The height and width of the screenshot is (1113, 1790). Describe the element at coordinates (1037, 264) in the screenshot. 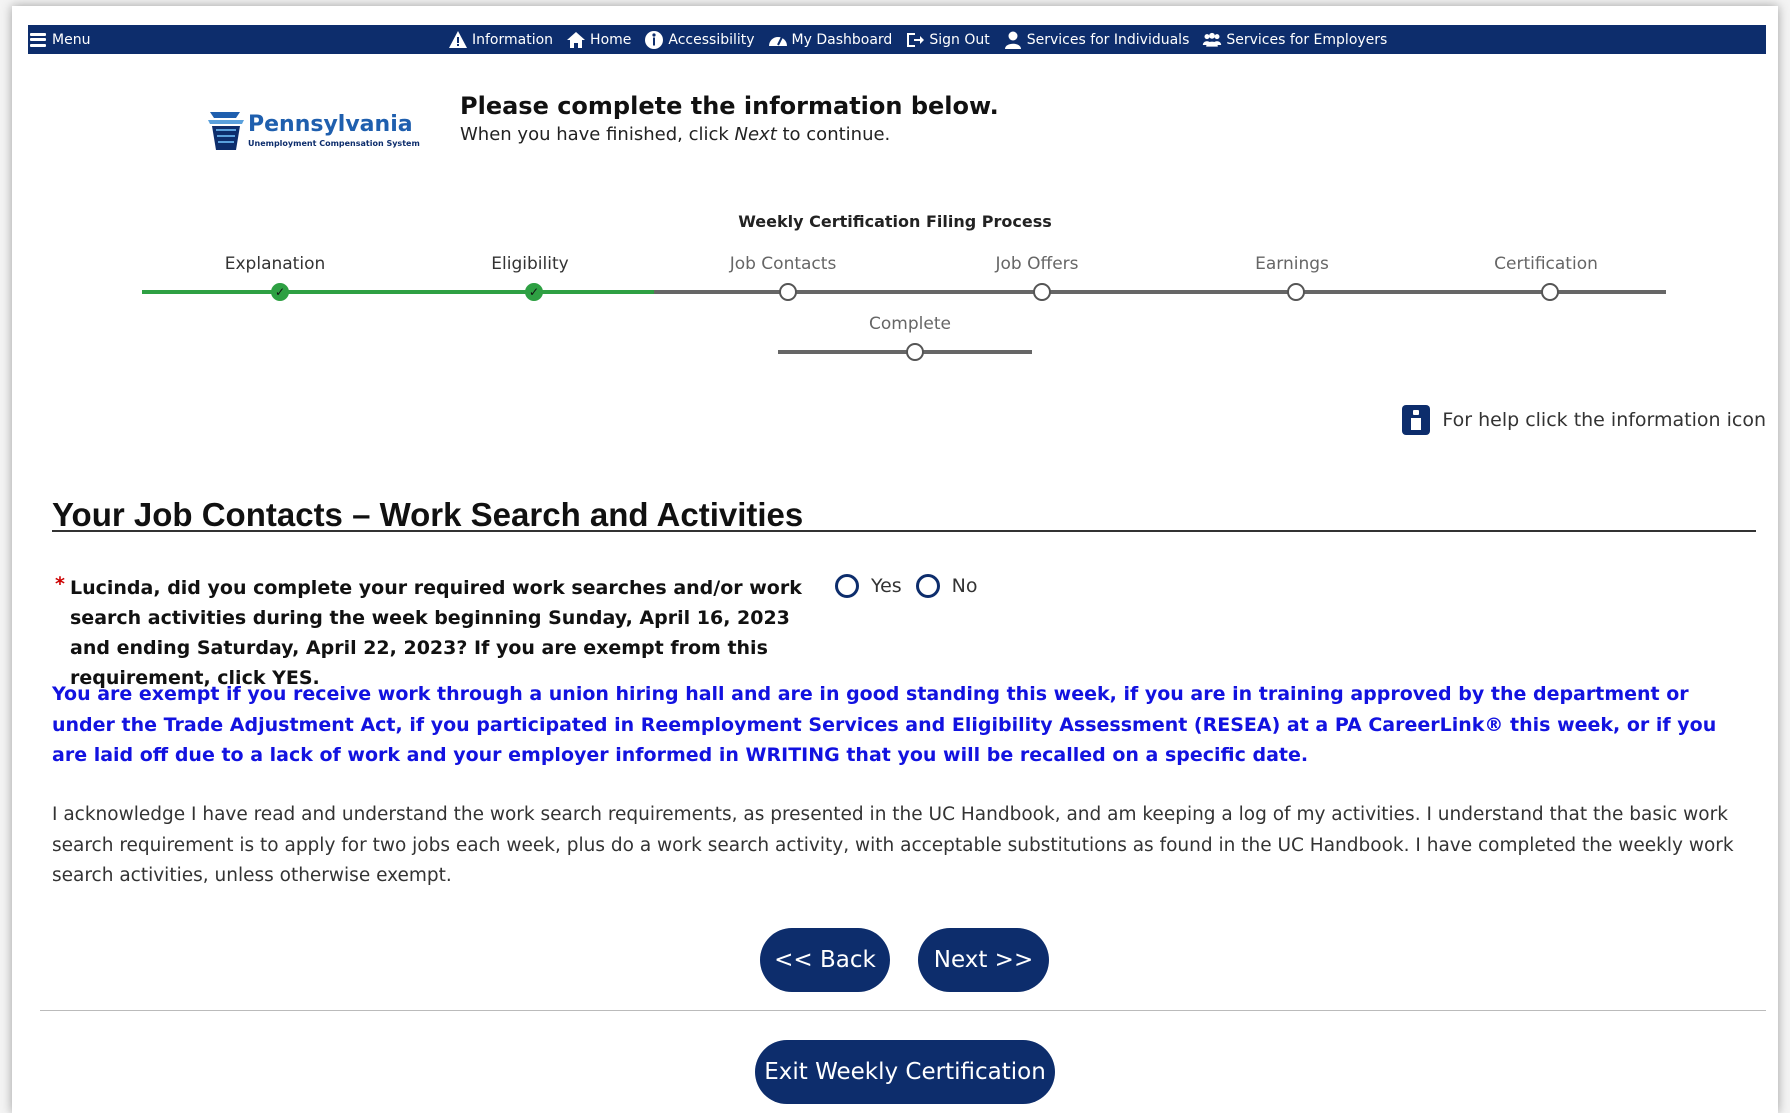

I see `step-label-job-offers: Job Offers` at that location.